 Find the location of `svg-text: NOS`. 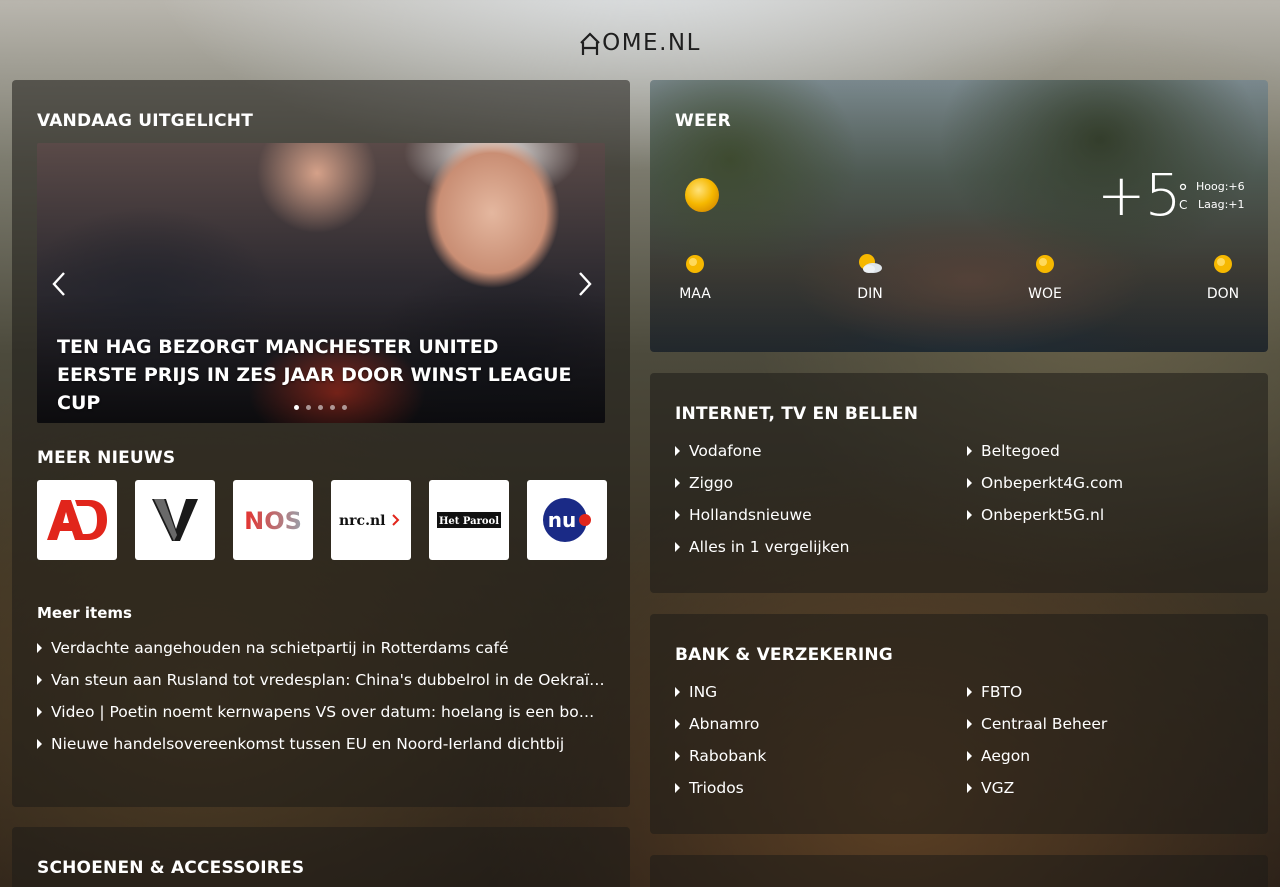

svg-text: NOS is located at coordinates (273, 520).